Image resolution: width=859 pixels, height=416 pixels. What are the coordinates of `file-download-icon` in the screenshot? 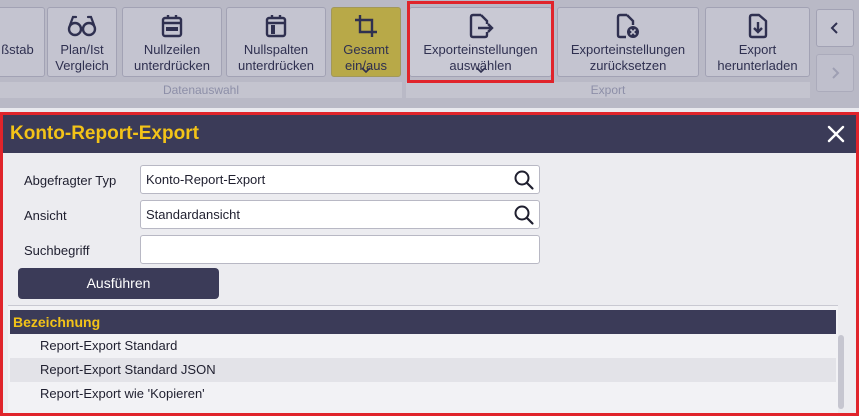 It's located at (757, 26).